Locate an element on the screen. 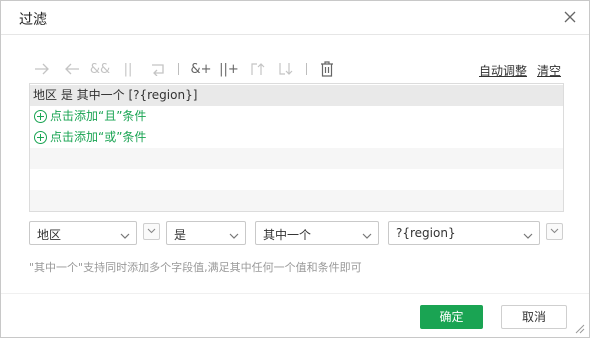  hint-text: "其中一个"支持同时添加多个字段值,满足其中任何一个值和条件即可 is located at coordinates (195, 267).